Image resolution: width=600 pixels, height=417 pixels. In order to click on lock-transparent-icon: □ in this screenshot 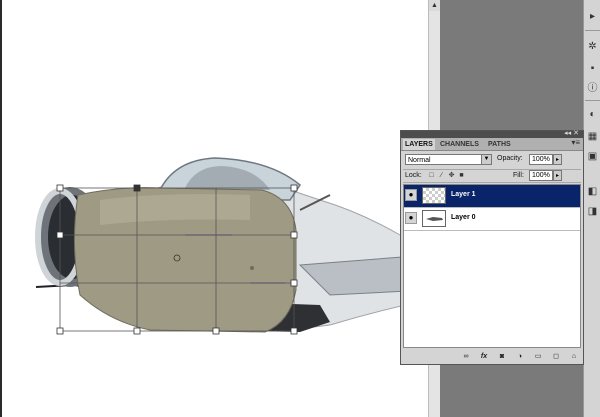, I will do `click(431, 175)`.